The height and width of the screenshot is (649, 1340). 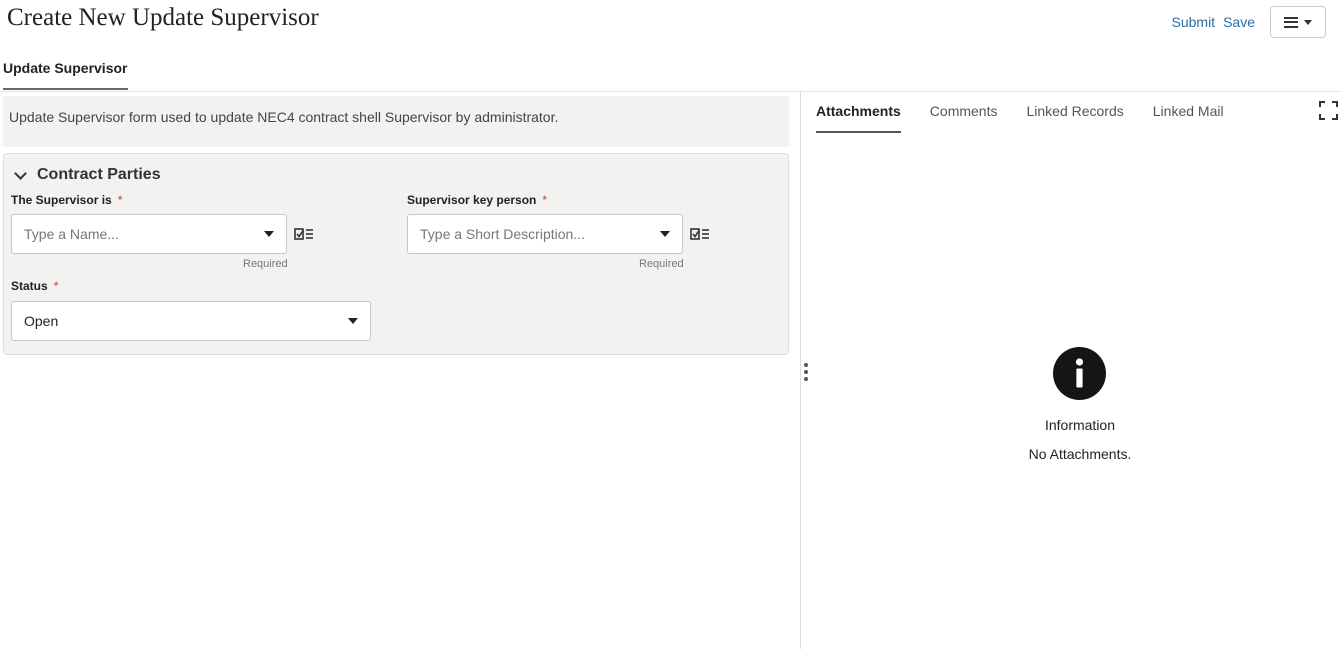 What do you see at coordinates (65, 75) in the screenshot?
I see `tab-update-supervisor: Update Supervisor` at bounding box center [65, 75].